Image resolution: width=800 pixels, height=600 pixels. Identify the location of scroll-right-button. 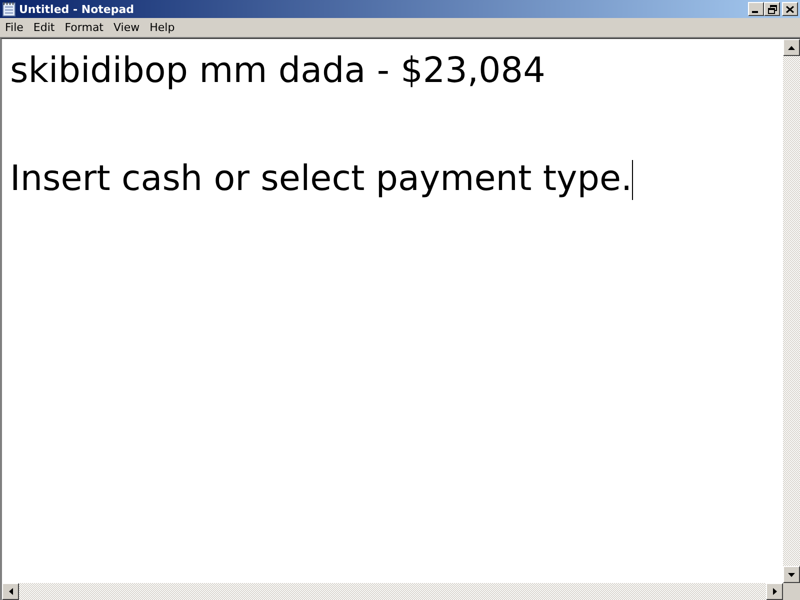
(774, 591).